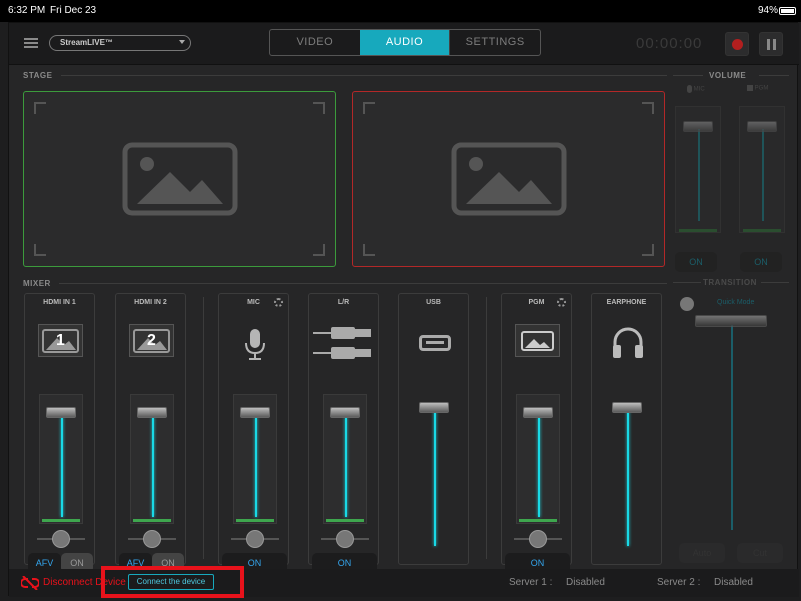  What do you see at coordinates (750, 88) in the screenshot?
I see `speaker-icon` at bounding box center [750, 88].